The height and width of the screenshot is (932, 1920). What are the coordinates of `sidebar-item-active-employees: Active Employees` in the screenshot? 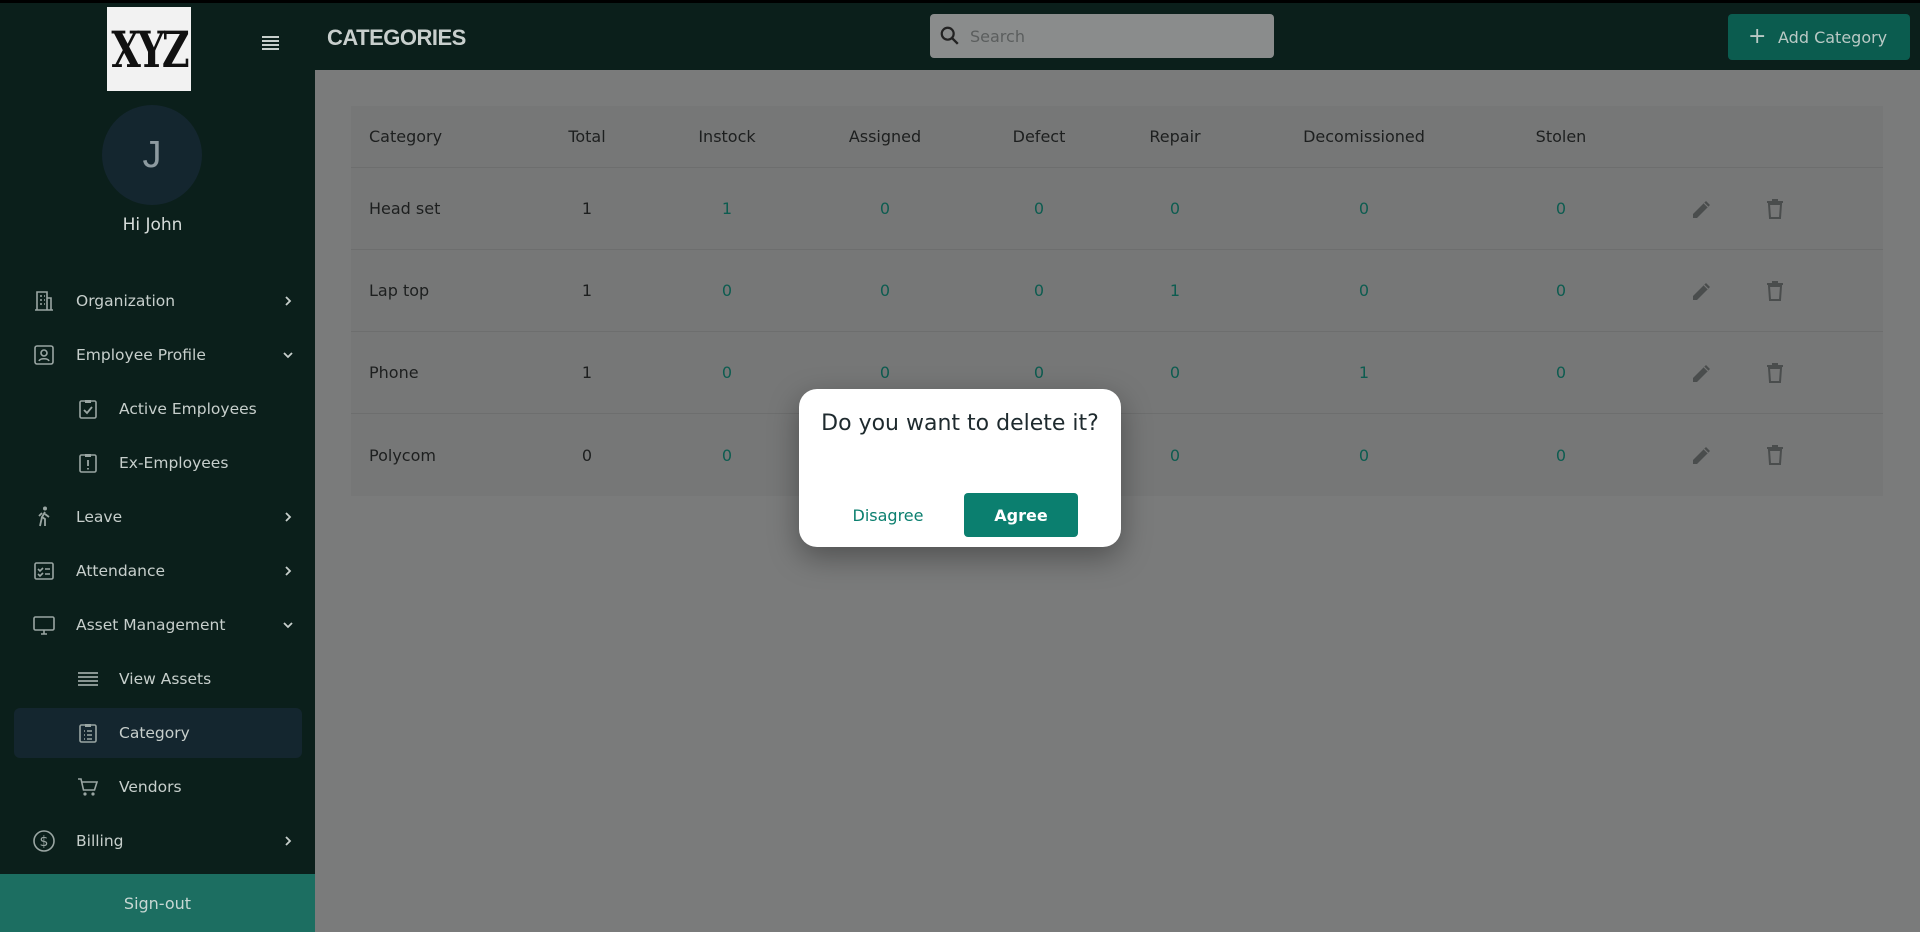 It's located at (158, 409).